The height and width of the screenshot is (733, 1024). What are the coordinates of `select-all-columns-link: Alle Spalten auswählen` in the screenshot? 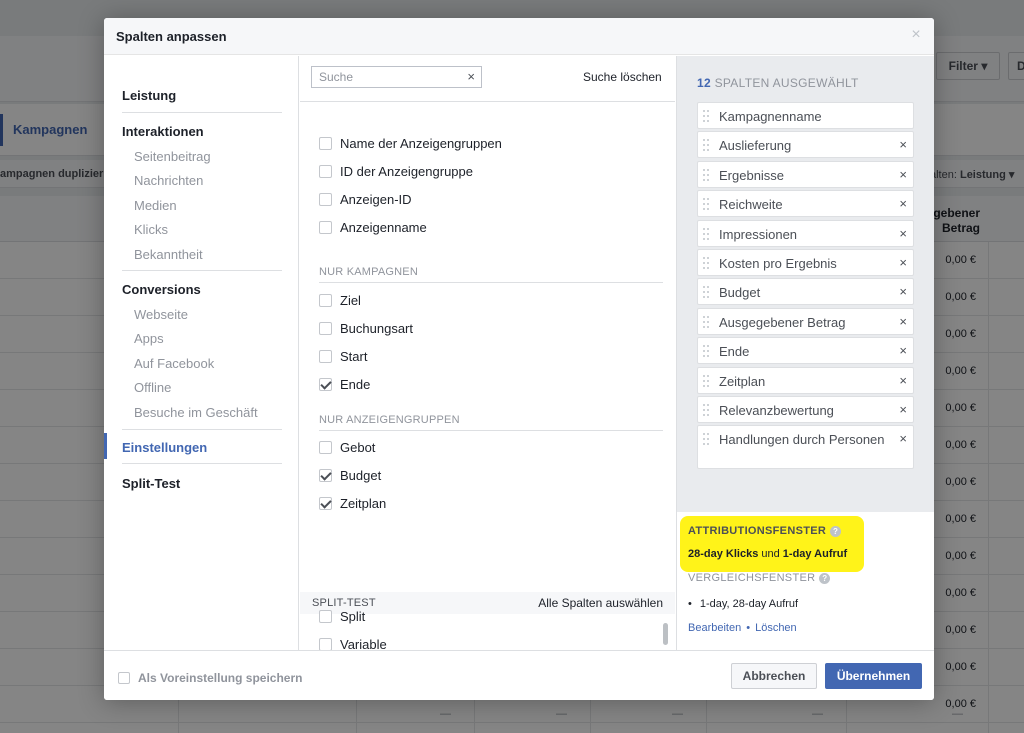 It's located at (600, 603).